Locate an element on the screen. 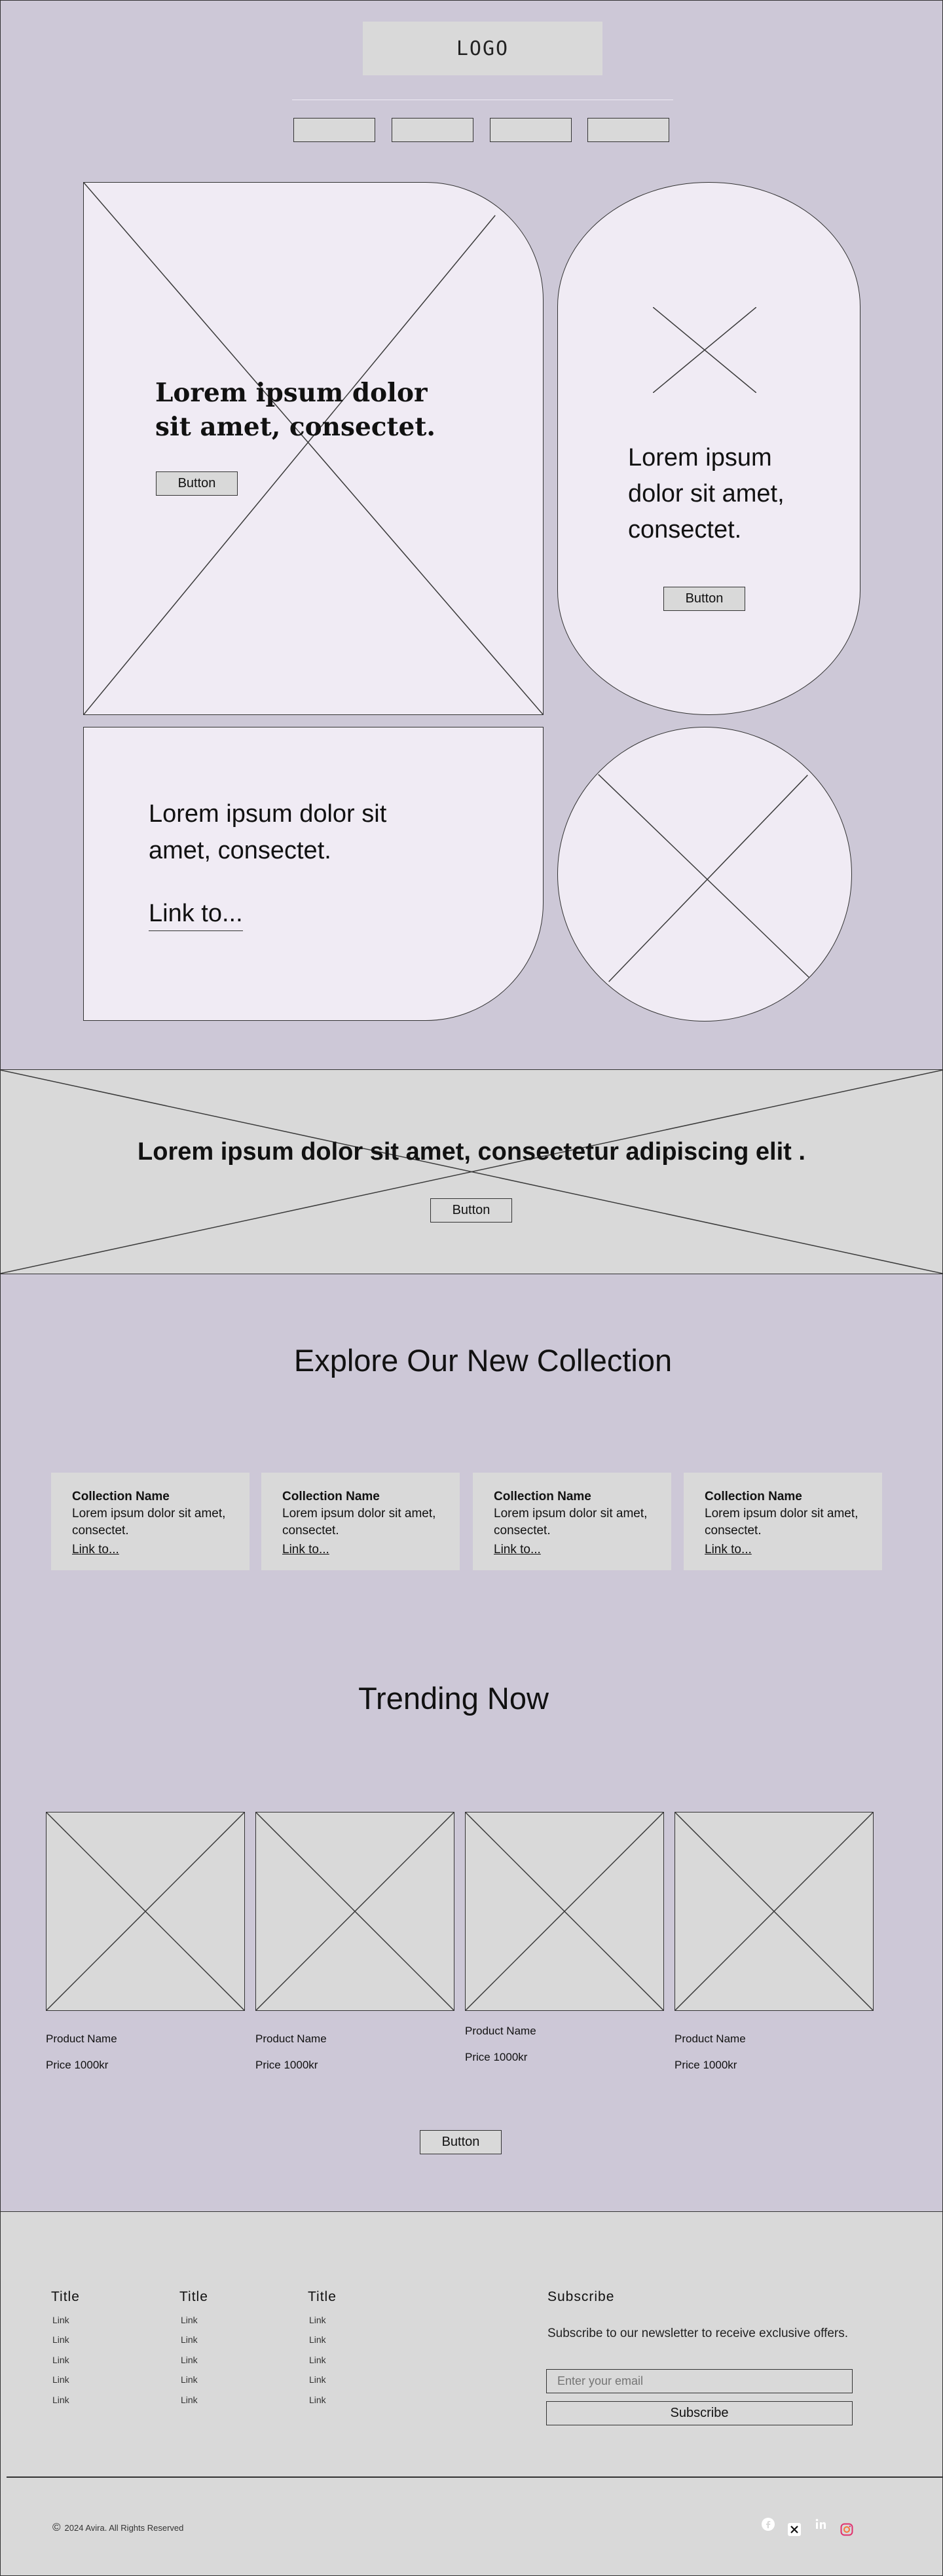  instagram-icon is located at coordinates (847, 2529).